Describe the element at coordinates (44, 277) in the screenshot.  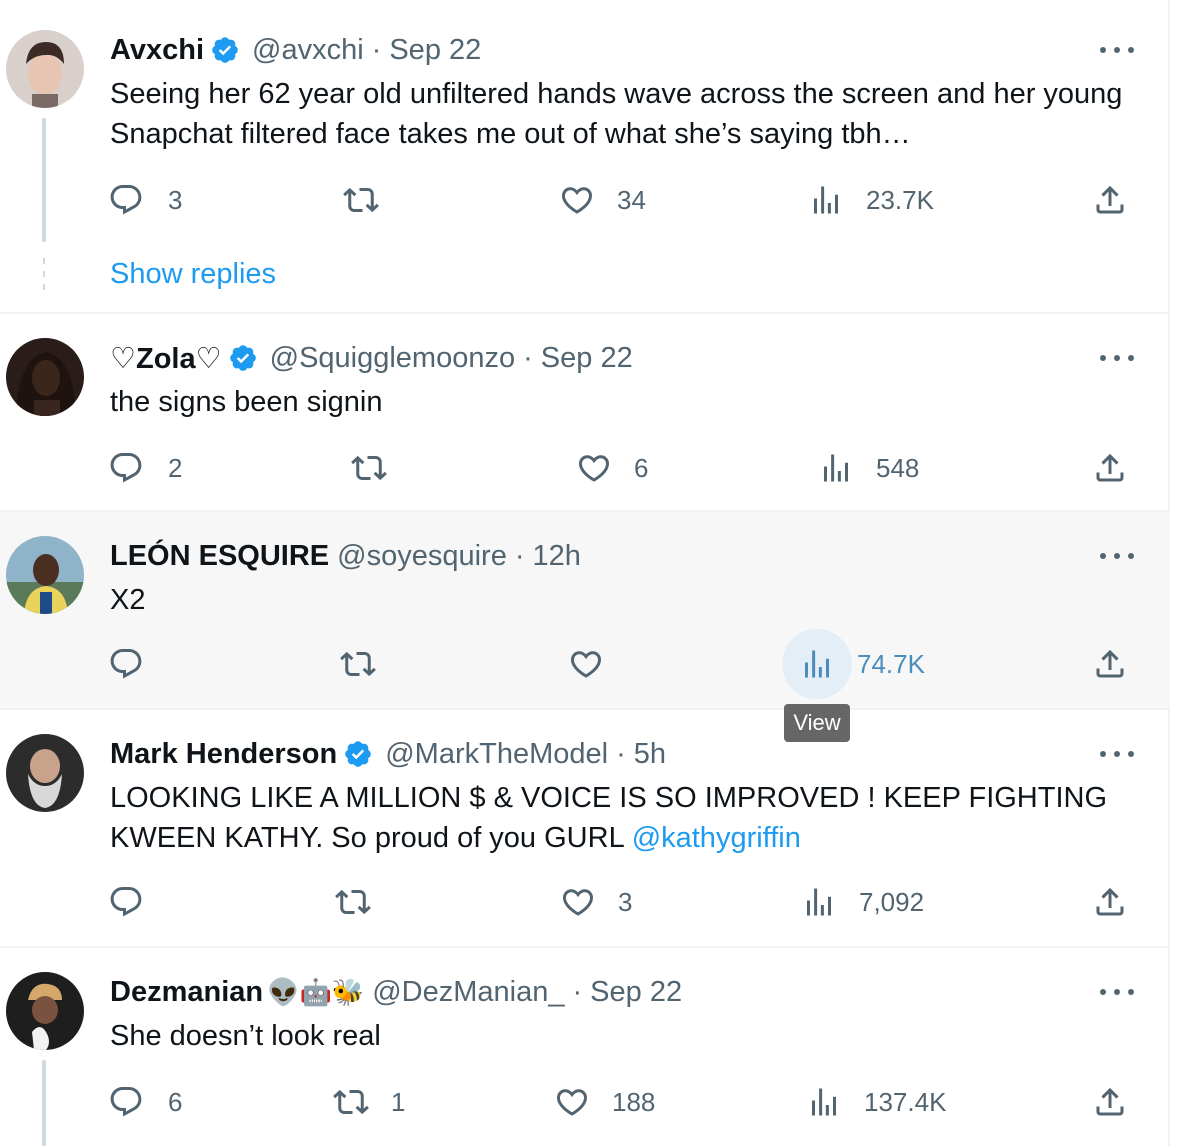
I see `thread-dots` at that location.